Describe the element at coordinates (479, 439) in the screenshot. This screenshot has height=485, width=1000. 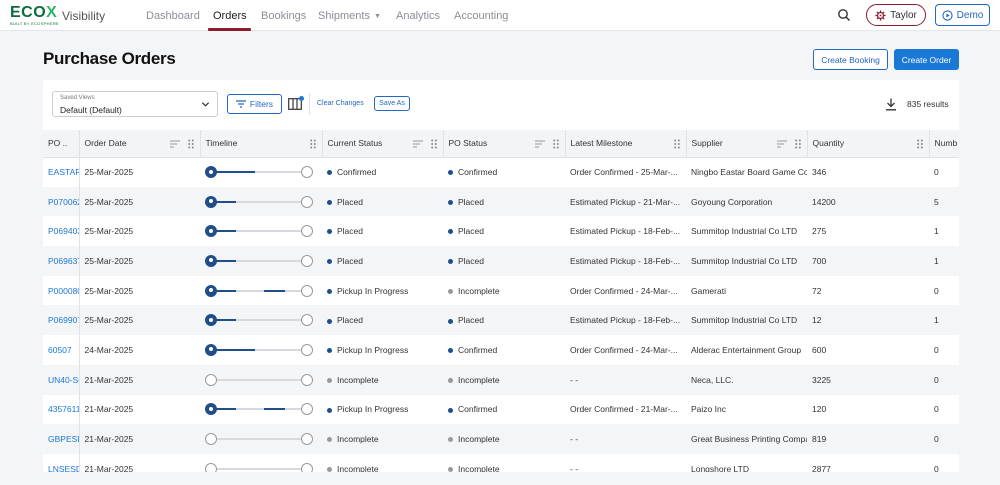
I see `po-status-label: Incomplete` at that location.